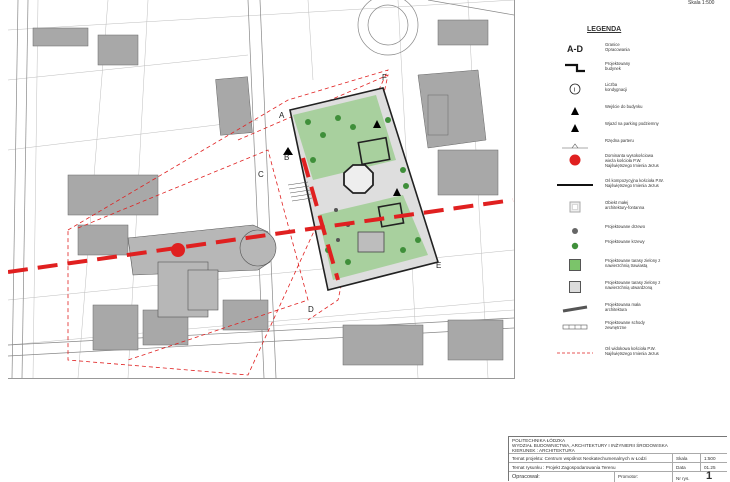 The width and height of the screenshot is (730, 482). What do you see at coordinates (575, 145) in the screenshot?
I see `level-mark-icon` at bounding box center [575, 145].